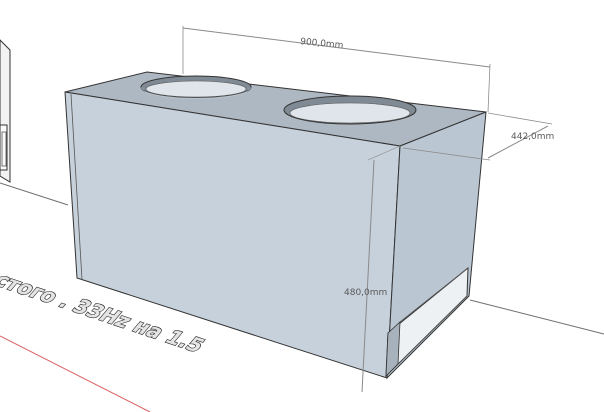 This screenshot has height=412, width=604. What do you see at coordinates (5, 111) in the screenshot?
I see `background-wall-object` at bounding box center [5, 111].